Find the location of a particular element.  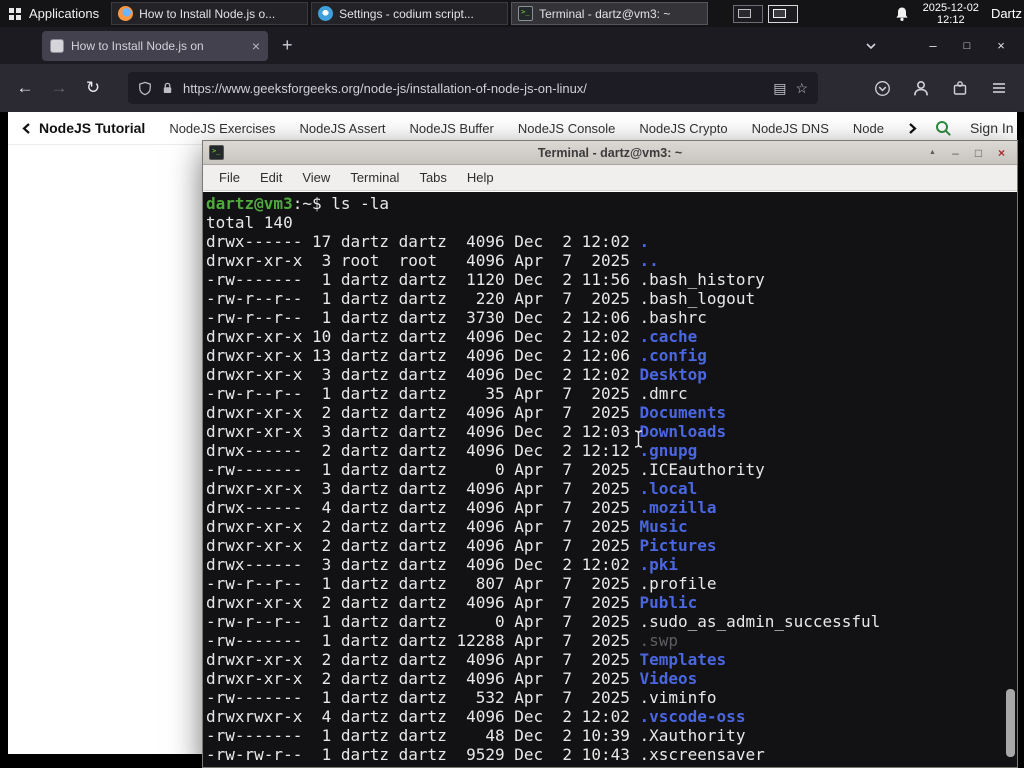

workspace-switcher is located at coordinates (766, 13).